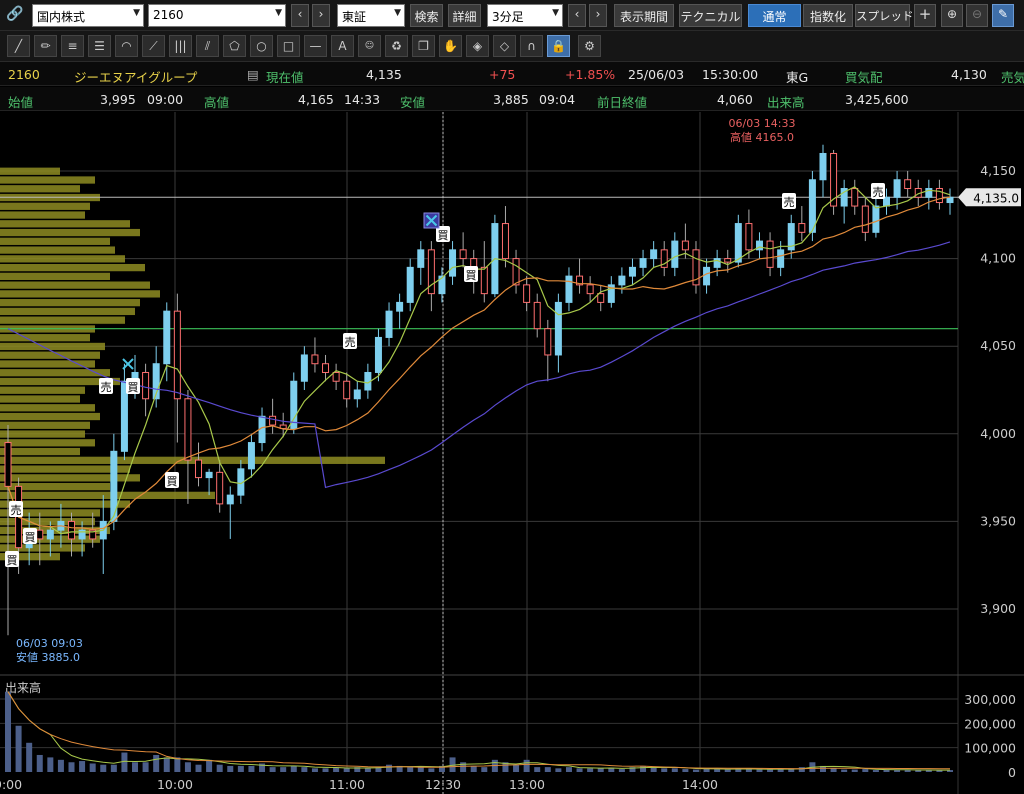 This screenshot has height=794, width=1024. Describe the element at coordinates (925, 15) in the screenshot. I see `crosshair-icon: +` at that location.